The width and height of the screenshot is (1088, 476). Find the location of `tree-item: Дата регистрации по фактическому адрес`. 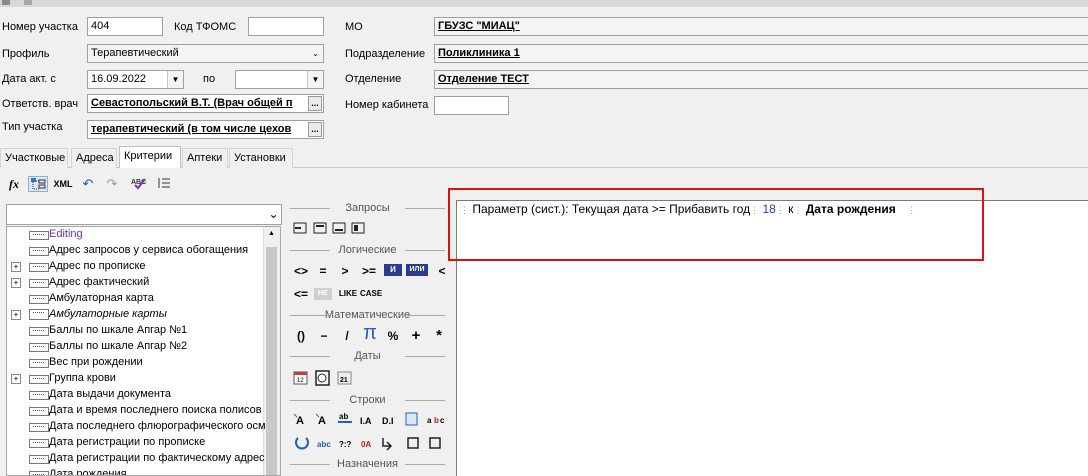

tree-item: Дата регистрации по фактическому адрес is located at coordinates (136, 458).